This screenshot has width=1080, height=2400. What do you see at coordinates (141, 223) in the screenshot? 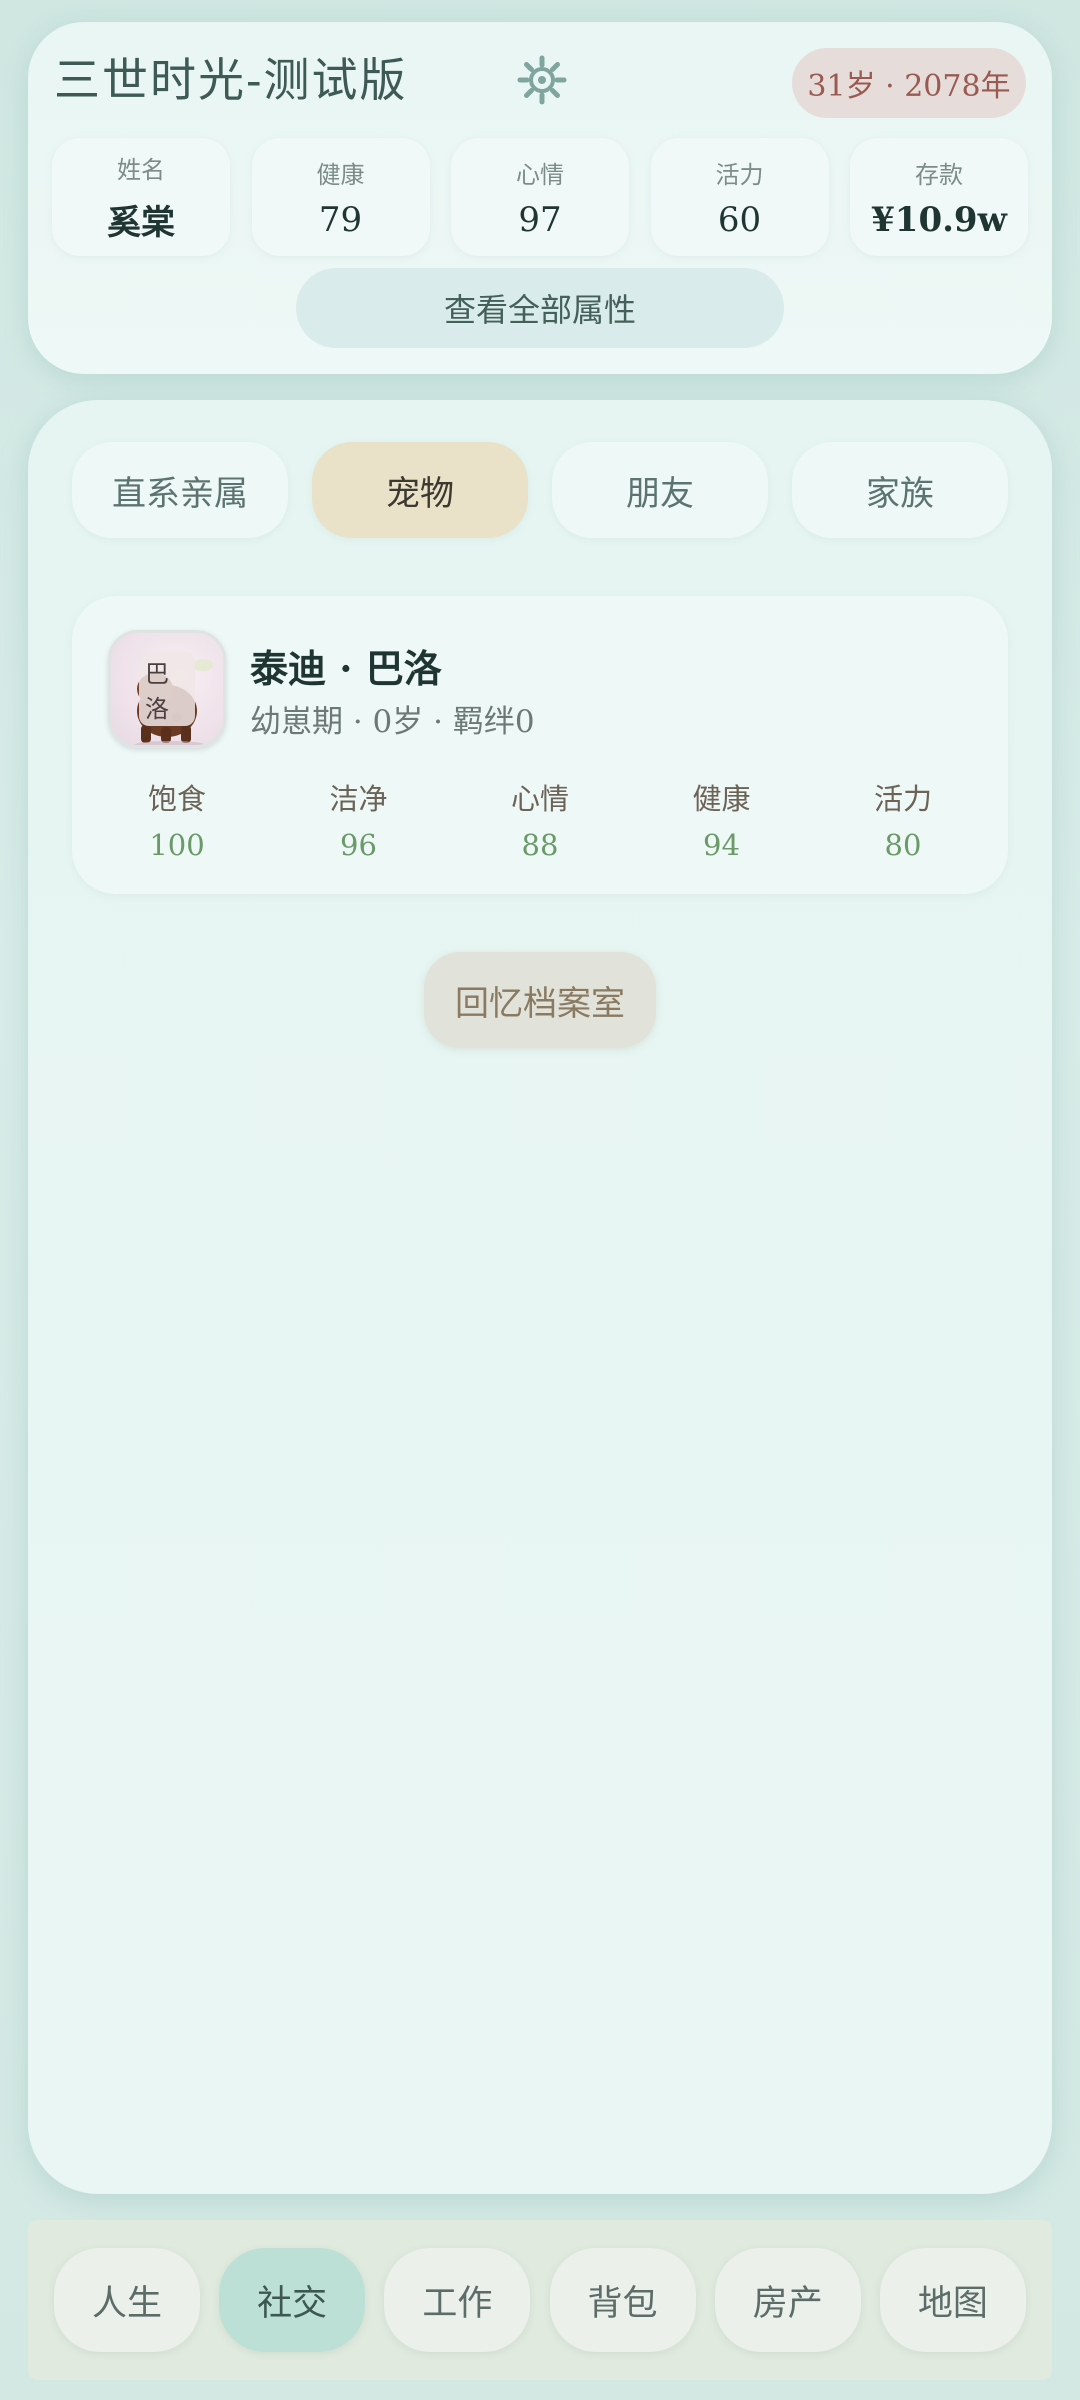
I see `stat-value: 奚棠` at bounding box center [141, 223].